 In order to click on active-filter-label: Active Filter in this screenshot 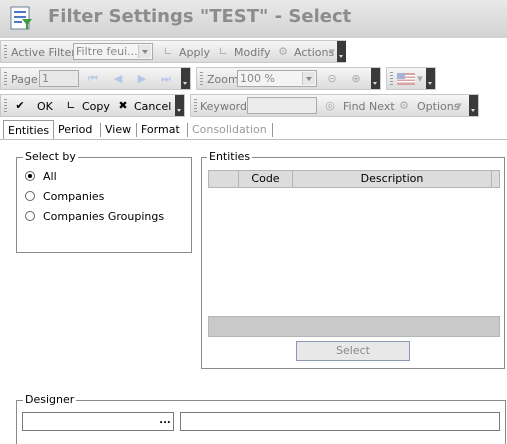, I will do `click(43, 52)`.